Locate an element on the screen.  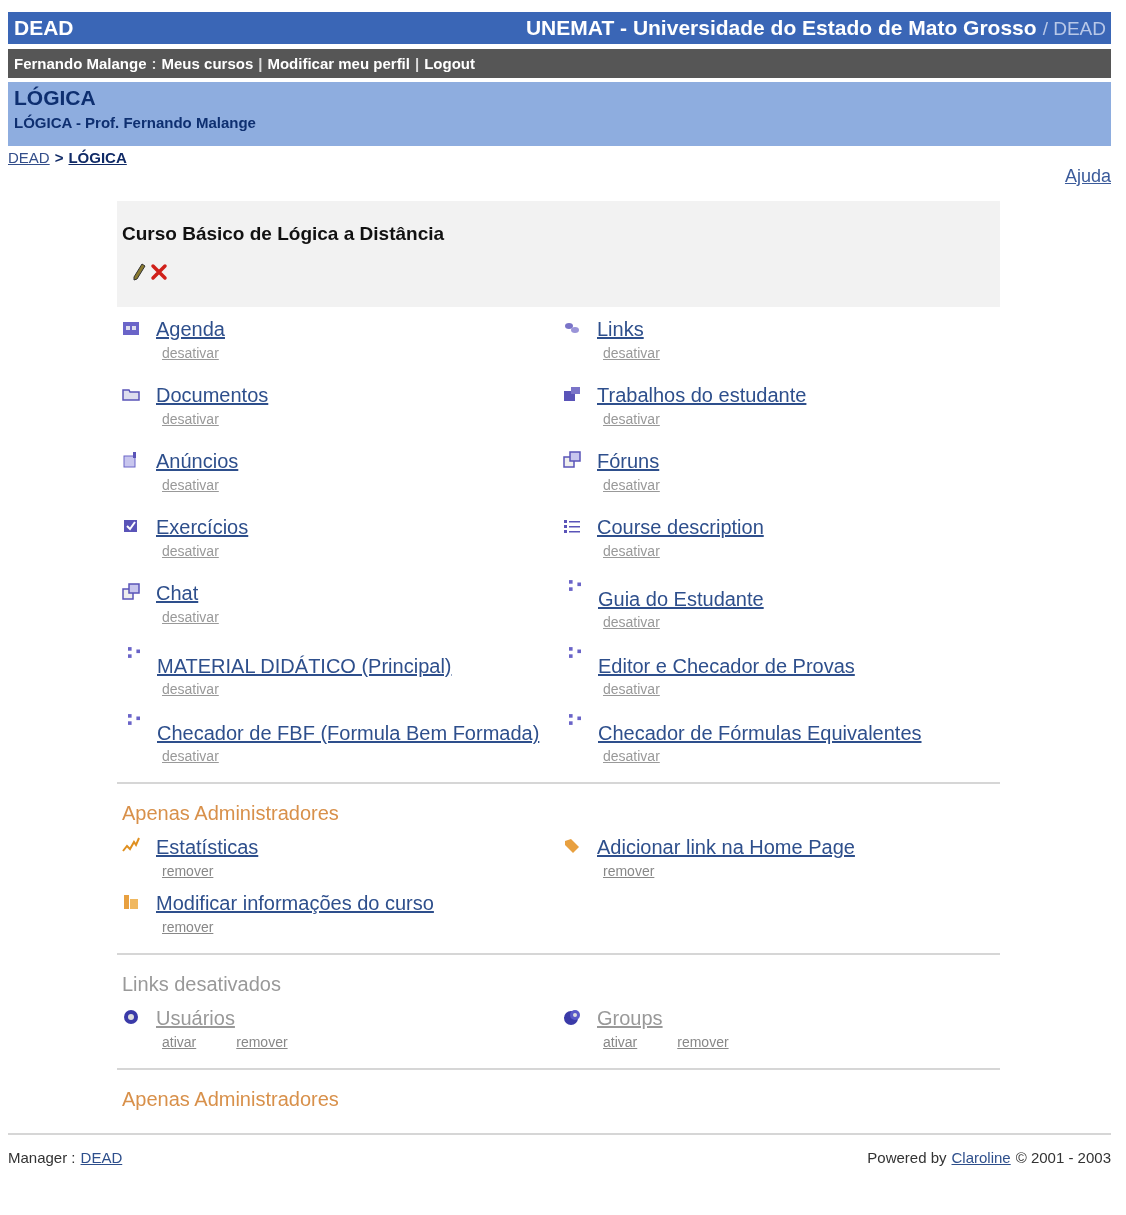
user-icon is located at coordinates (131, 1017).